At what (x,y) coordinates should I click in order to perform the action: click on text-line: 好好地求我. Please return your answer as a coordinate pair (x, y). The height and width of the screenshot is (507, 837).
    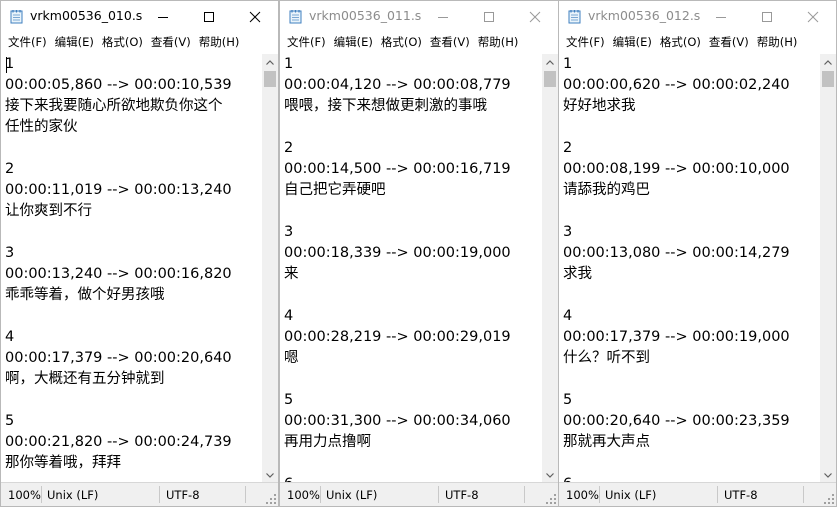
    Looking at the image, I should click on (599, 106).